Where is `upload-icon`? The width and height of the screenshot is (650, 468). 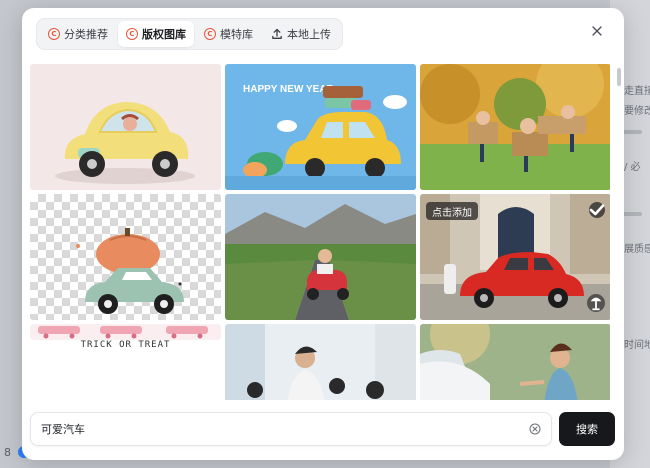 upload-icon is located at coordinates (277, 33).